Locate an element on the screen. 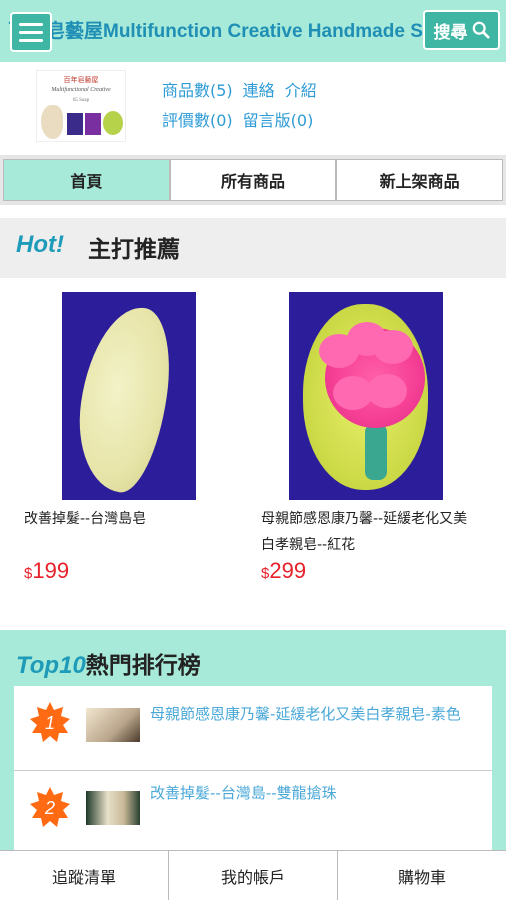 The image size is (506, 900). tab-all-products: 所有商品 is located at coordinates (253, 180).